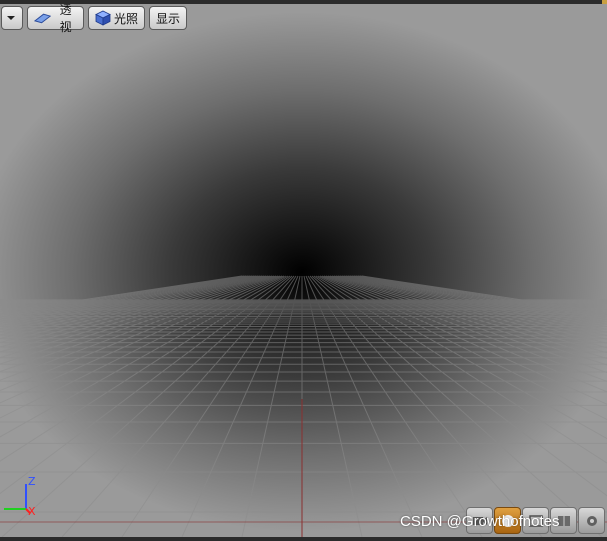 The height and width of the screenshot is (541, 607). What do you see at coordinates (303, 539) in the screenshot?
I see `status-bar` at bounding box center [303, 539].